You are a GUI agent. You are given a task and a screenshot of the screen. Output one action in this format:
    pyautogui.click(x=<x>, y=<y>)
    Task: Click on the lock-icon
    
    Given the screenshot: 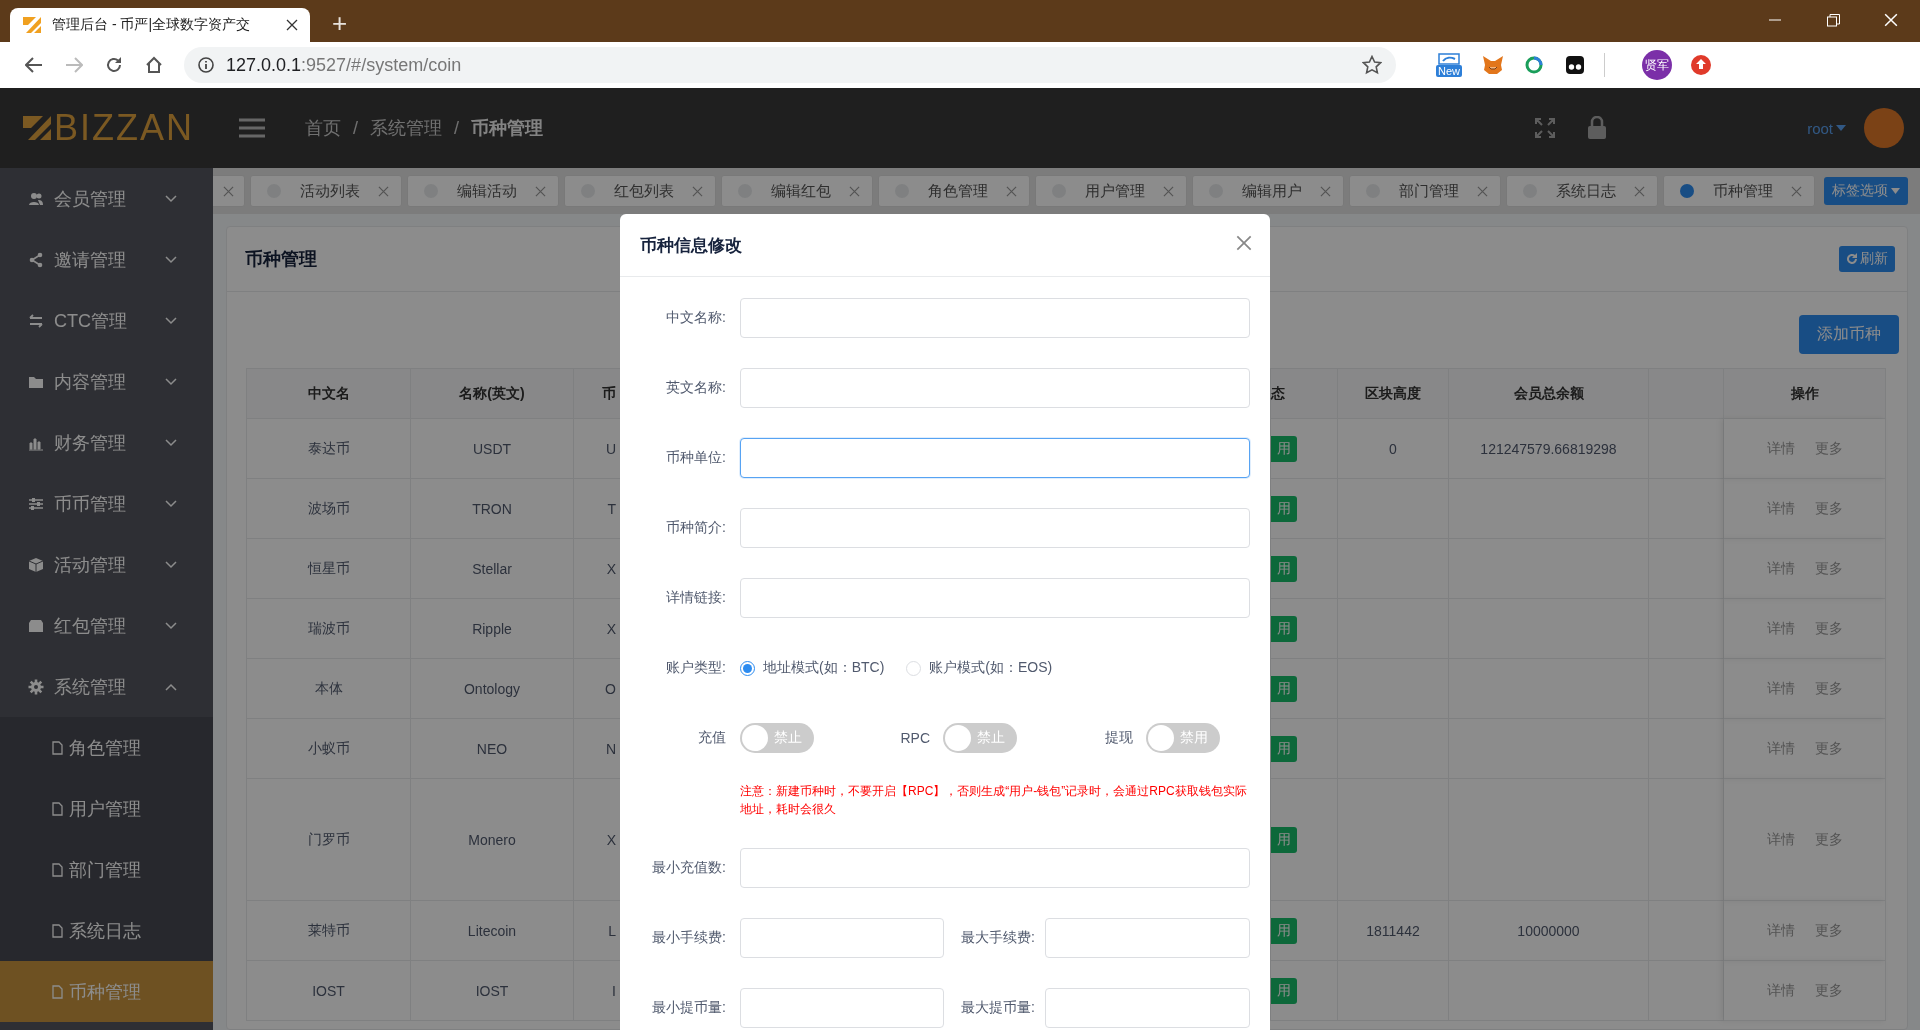 What is the action you would take?
    pyautogui.click(x=1597, y=128)
    